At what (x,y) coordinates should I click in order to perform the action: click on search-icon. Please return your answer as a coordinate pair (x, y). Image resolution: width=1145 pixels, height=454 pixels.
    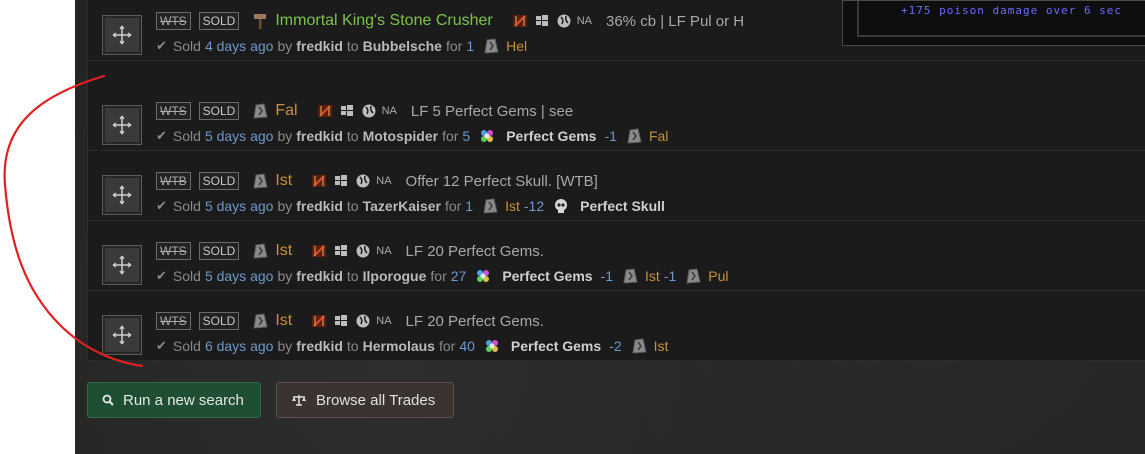
    Looking at the image, I should click on (108, 400).